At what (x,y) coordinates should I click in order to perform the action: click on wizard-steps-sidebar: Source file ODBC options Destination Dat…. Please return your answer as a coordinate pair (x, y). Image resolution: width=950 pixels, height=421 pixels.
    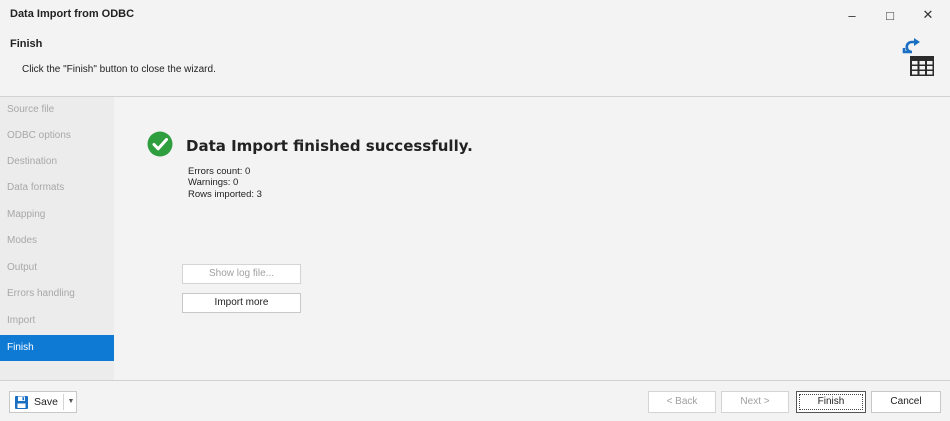
    Looking at the image, I should click on (57, 238).